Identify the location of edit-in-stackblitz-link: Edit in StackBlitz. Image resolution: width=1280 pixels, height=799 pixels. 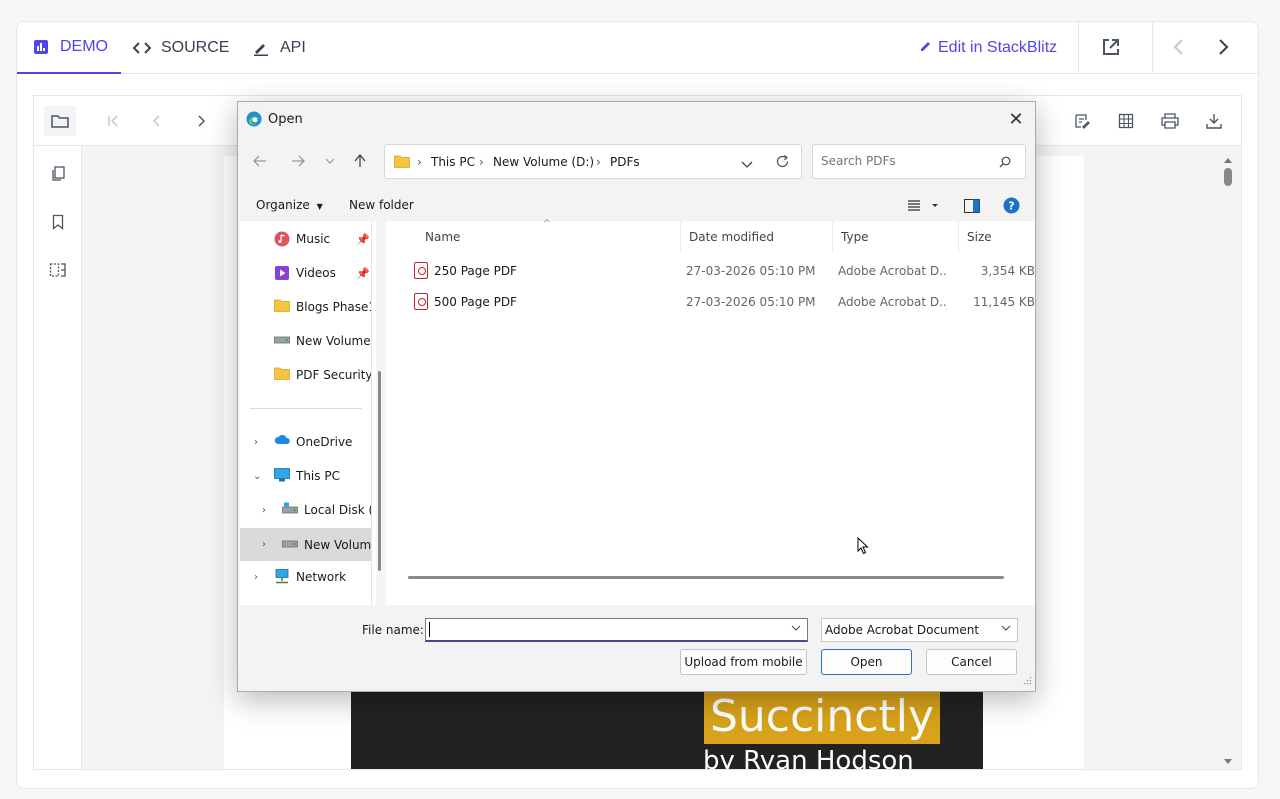
(988, 48).